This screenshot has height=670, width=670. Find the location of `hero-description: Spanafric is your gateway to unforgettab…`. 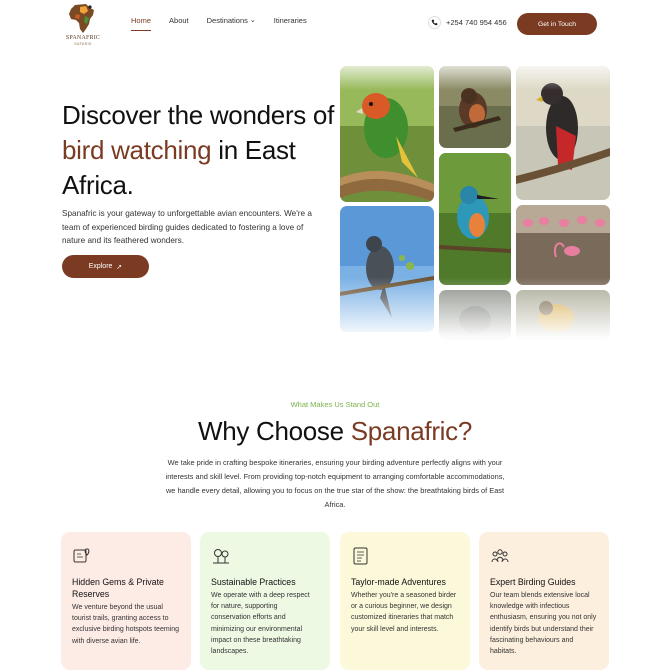

hero-description: Spanafric is your gateway to unforgettab… is located at coordinates (187, 227).